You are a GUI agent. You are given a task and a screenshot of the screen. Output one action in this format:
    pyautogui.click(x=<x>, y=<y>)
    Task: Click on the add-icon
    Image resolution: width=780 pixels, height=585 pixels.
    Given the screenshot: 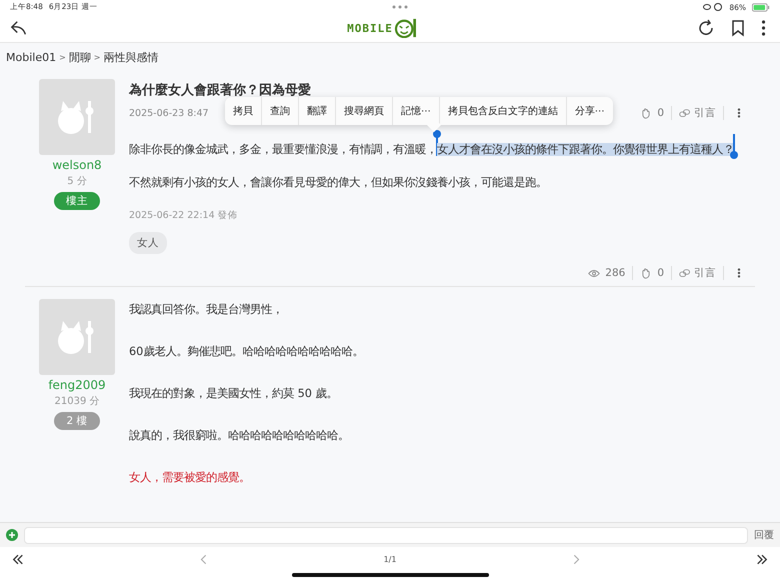 What is the action you would take?
    pyautogui.click(x=12, y=535)
    